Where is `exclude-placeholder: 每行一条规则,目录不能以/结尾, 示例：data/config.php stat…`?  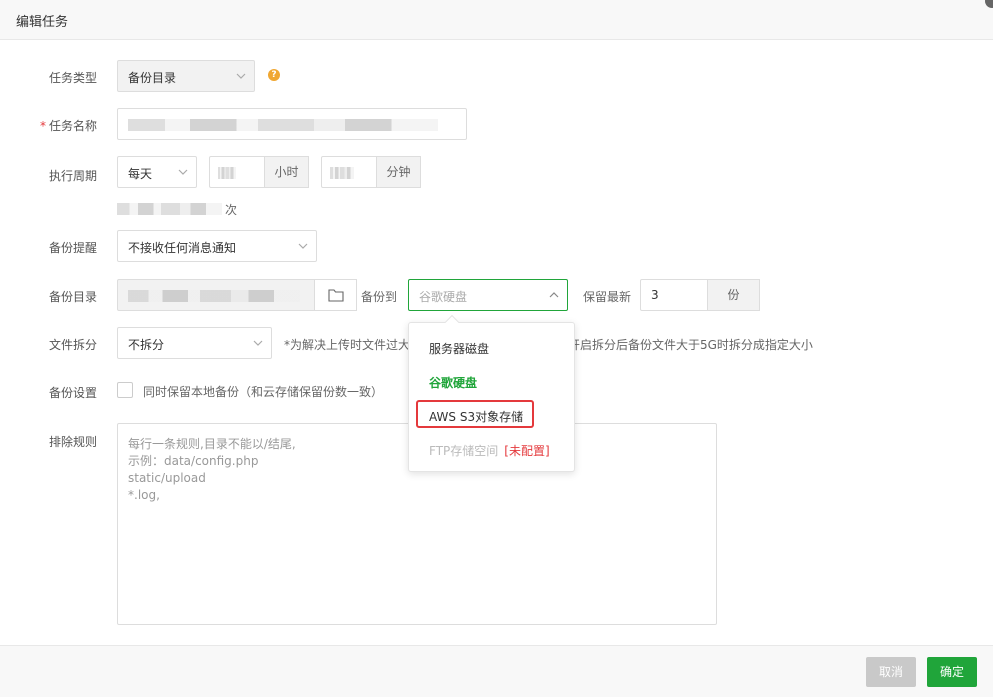
exclude-placeholder: 每行一条规则,目录不能以/结尾, 示例：data/config.php stat… is located at coordinates (212, 469).